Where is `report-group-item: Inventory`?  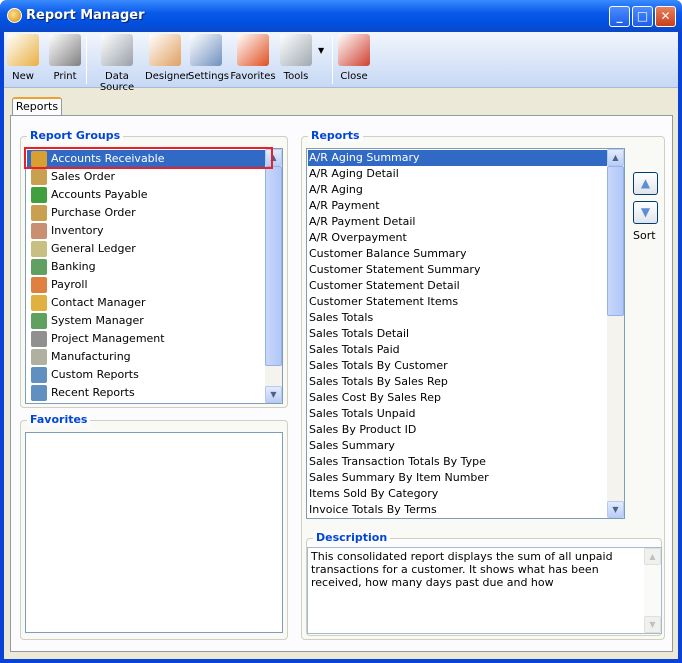 report-group-item: Inventory is located at coordinates (146, 231).